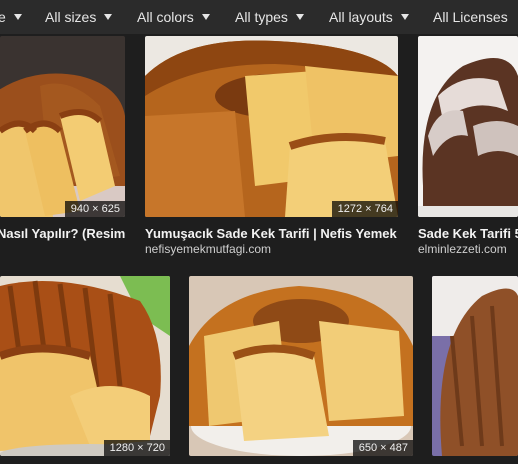 This screenshot has width=518, height=464. I want to click on filter-size-dropdown: All sizes, so click(79, 17).